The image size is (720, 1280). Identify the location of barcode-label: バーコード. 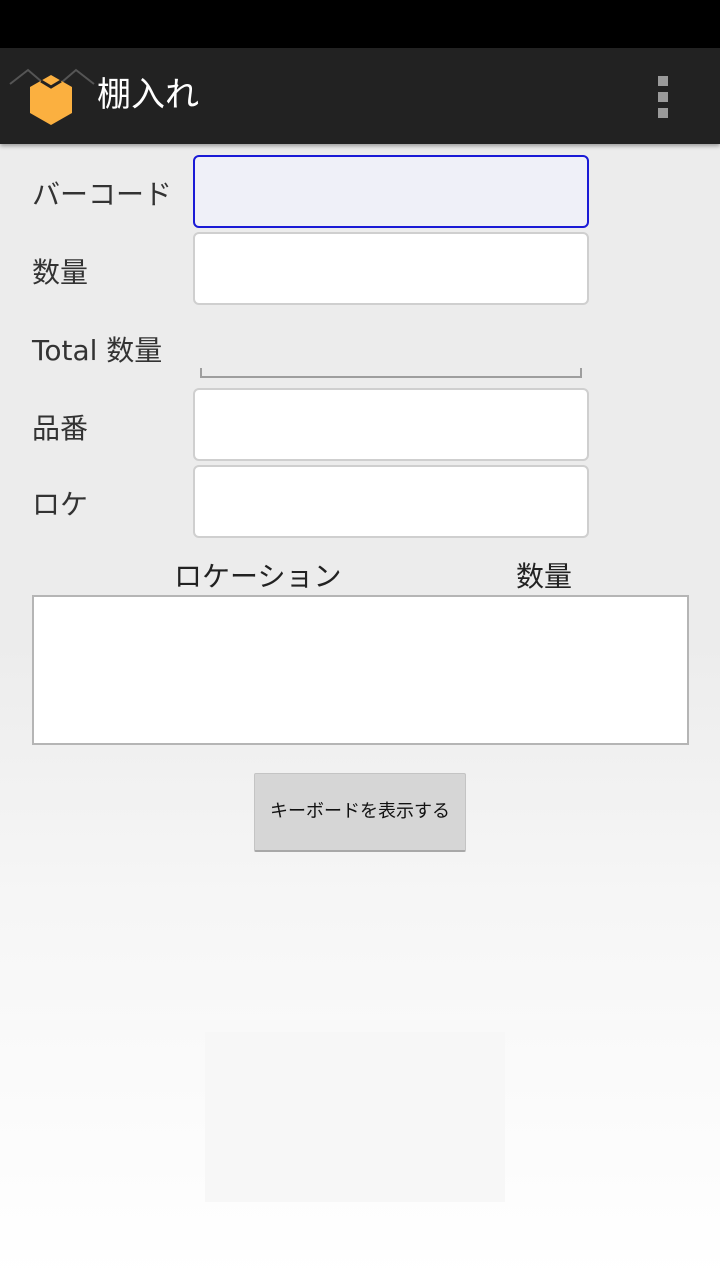
(102, 194).